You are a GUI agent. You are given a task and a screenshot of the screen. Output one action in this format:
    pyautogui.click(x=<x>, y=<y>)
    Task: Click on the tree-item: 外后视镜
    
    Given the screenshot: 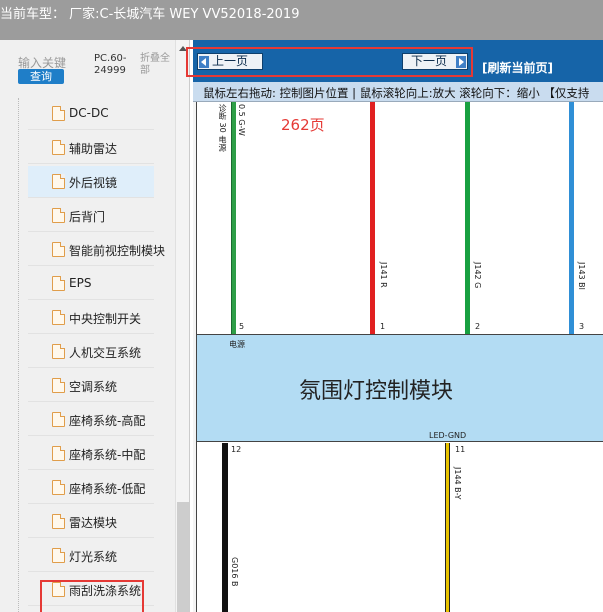 What is the action you would take?
    pyautogui.click(x=91, y=182)
    